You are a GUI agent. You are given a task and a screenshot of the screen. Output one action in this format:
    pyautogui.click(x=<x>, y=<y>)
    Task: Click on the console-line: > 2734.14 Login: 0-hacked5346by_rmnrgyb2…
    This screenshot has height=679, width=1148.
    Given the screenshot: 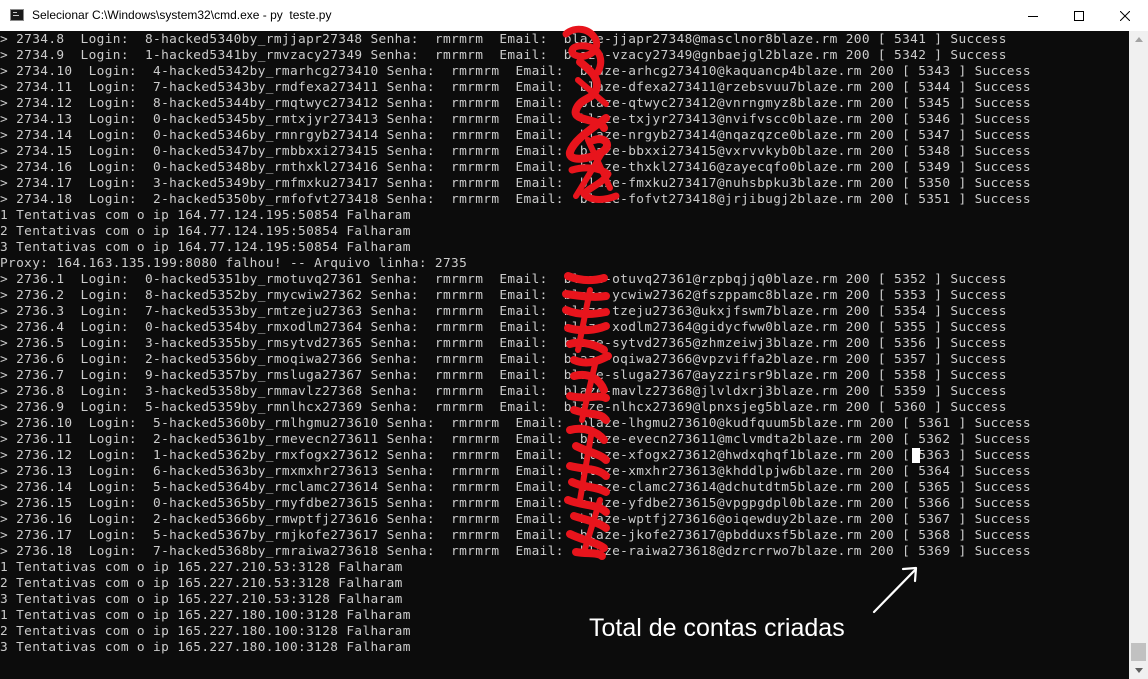 What is the action you would take?
    pyautogui.click(x=515, y=135)
    